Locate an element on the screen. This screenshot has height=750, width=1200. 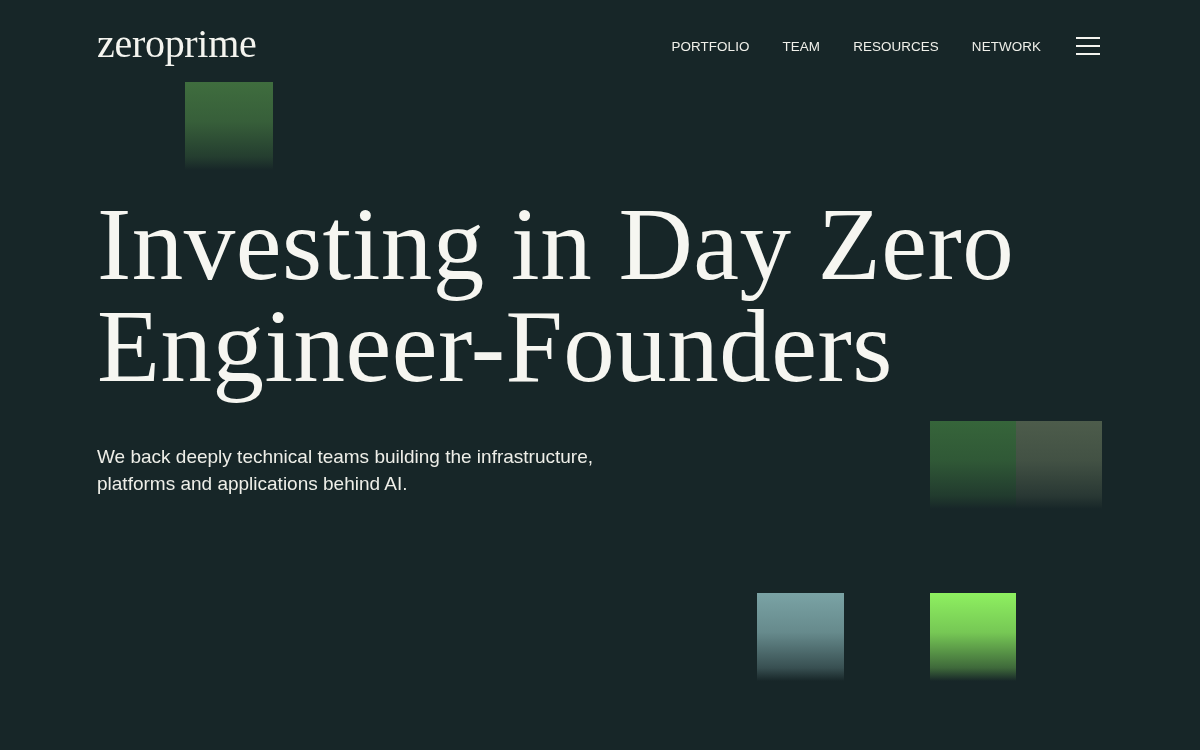
nav-link: TEAM is located at coordinates (801, 46).